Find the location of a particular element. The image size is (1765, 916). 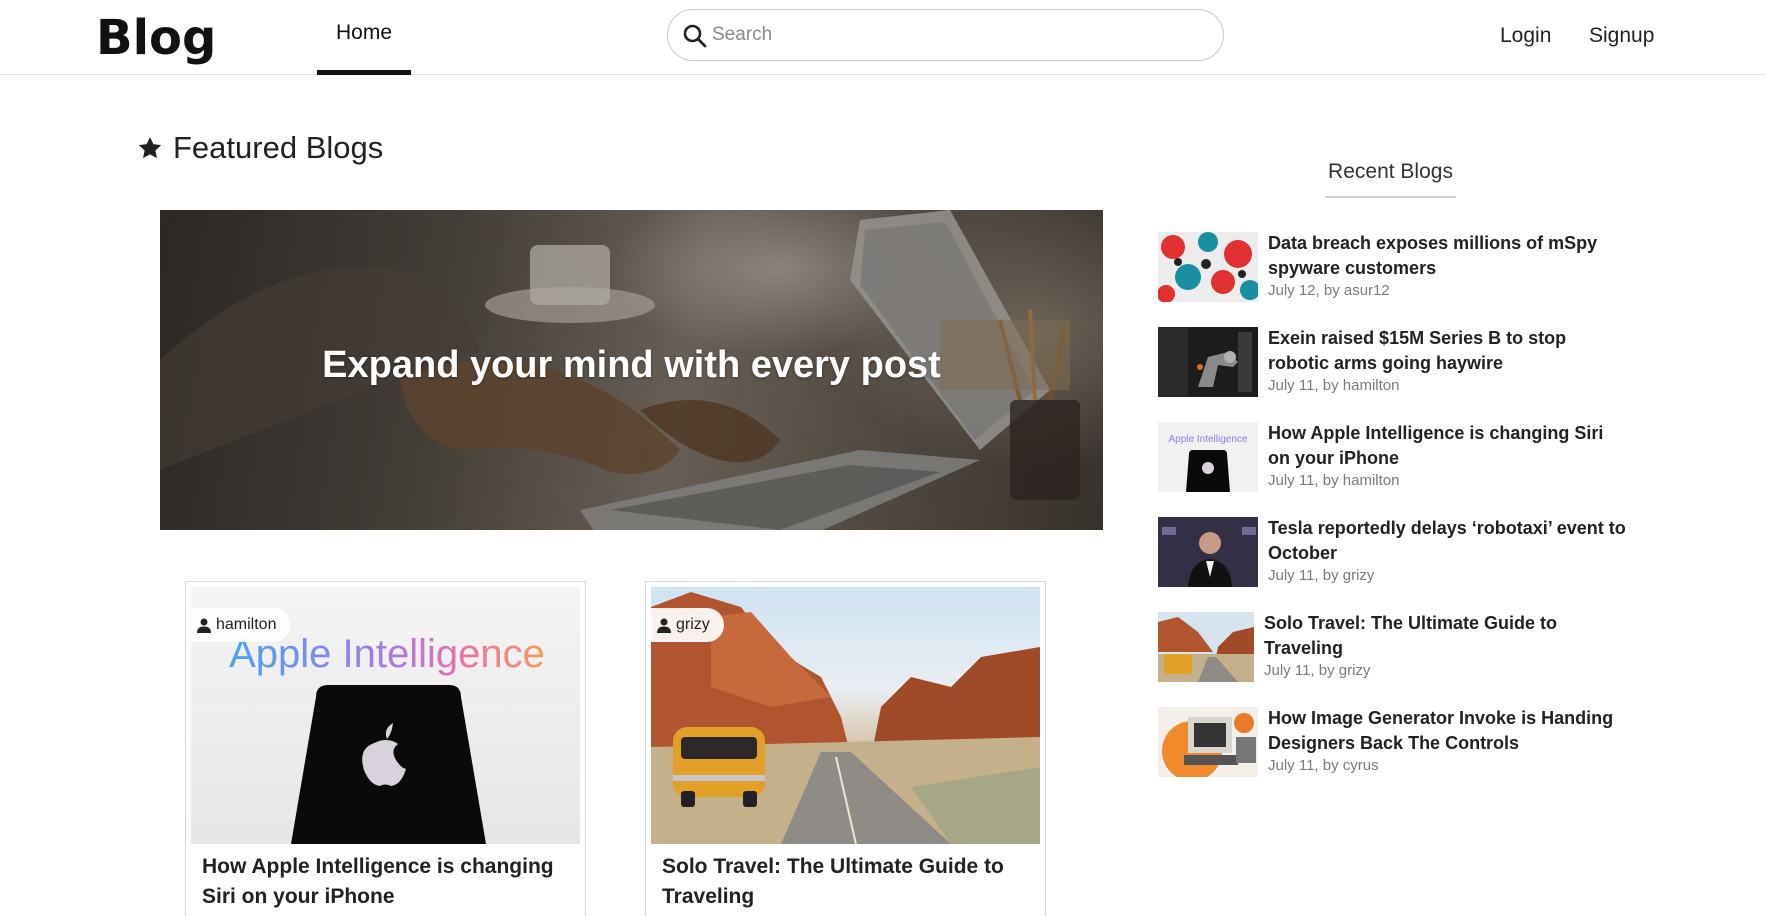

recent-thumbnail: Apple Intelligence is located at coordinates (1208, 457).